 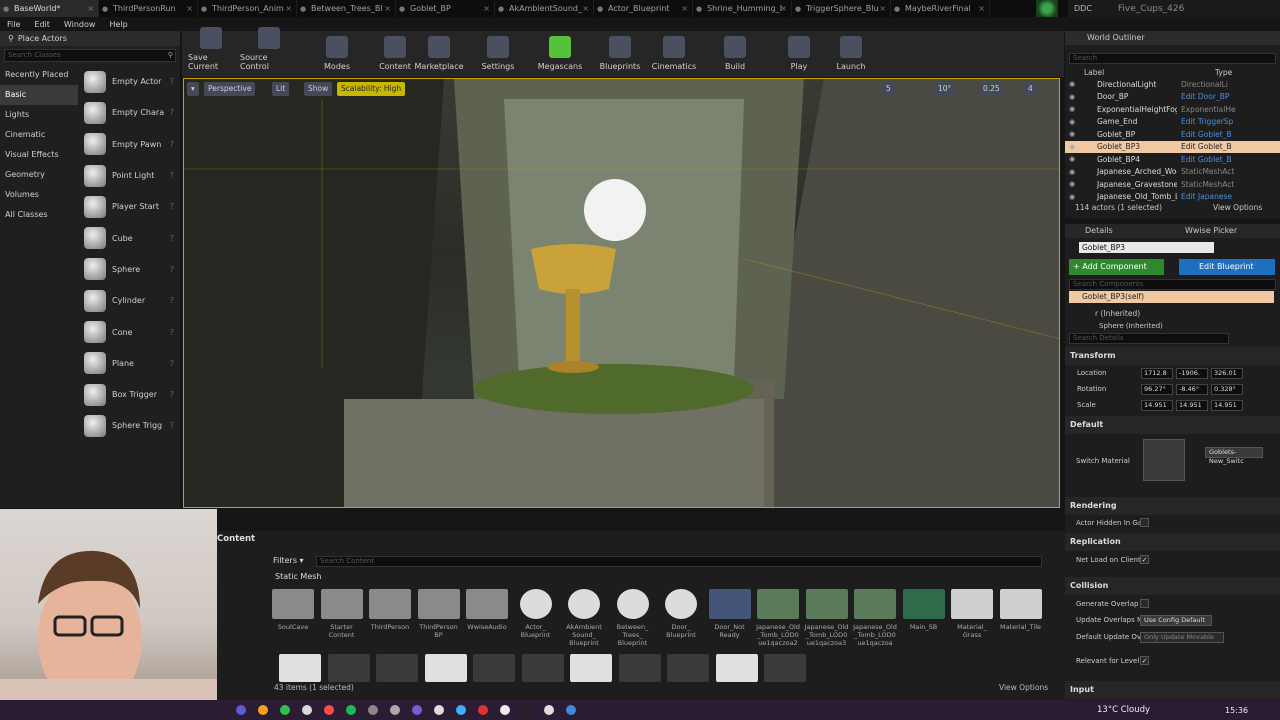 What do you see at coordinates (130, 363) in the screenshot?
I see `actor-class-item: Plane?` at bounding box center [130, 363].